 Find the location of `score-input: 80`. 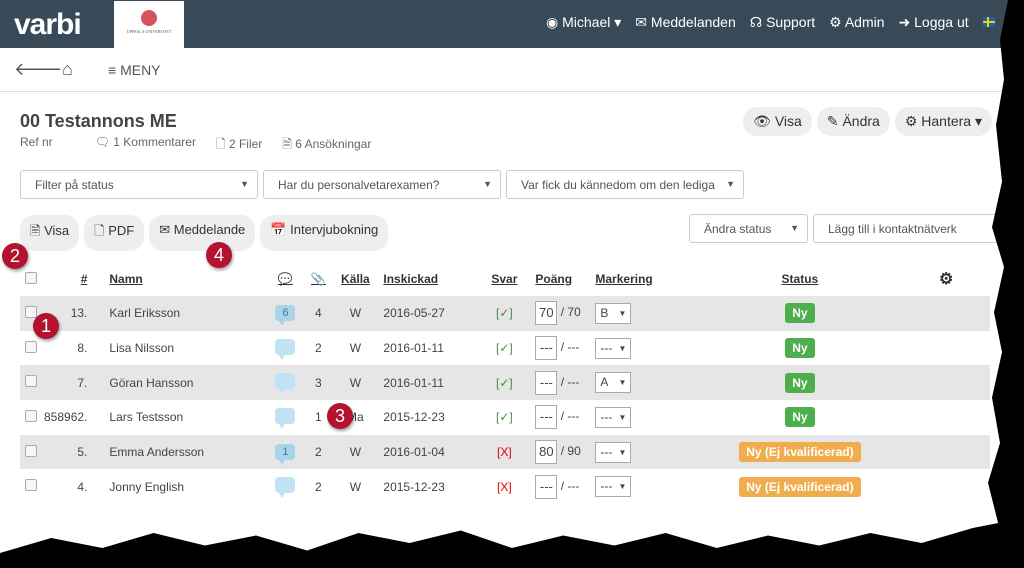

score-input: 80 is located at coordinates (546, 452).